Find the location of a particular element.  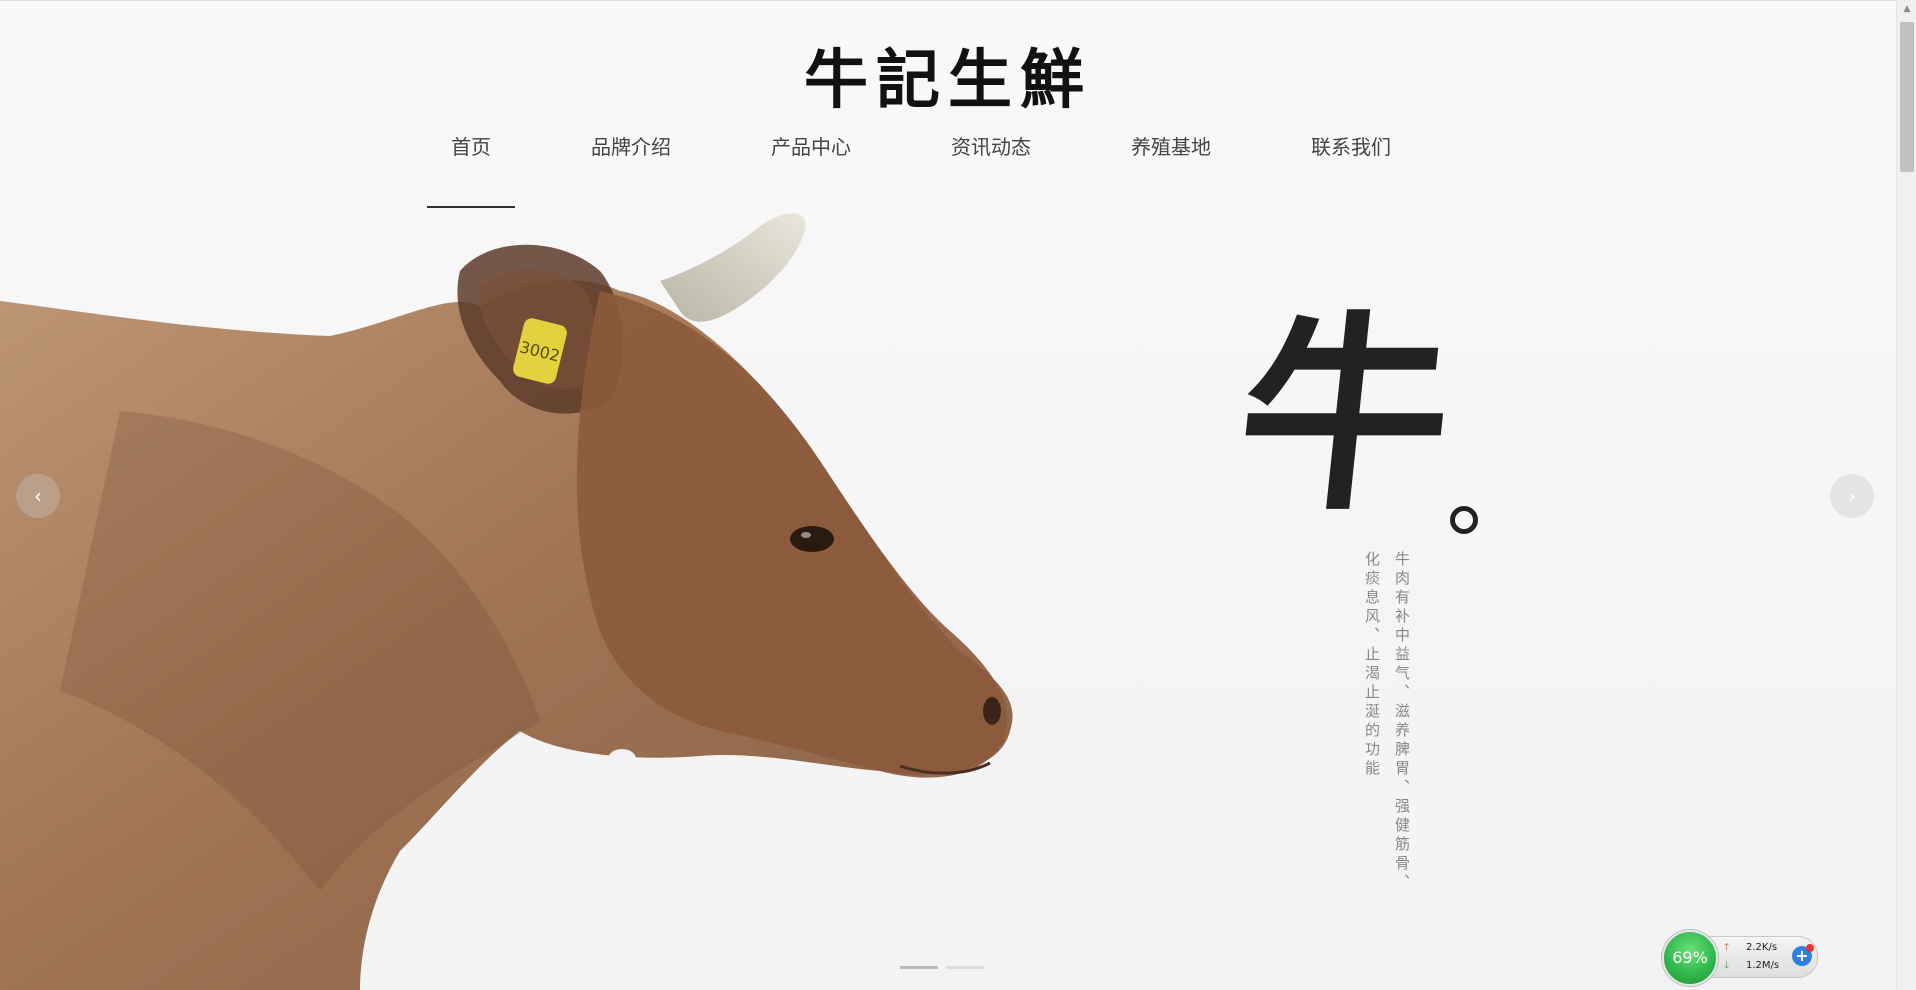

chevron-left-icon: ‹ is located at coordinates (38, 496).